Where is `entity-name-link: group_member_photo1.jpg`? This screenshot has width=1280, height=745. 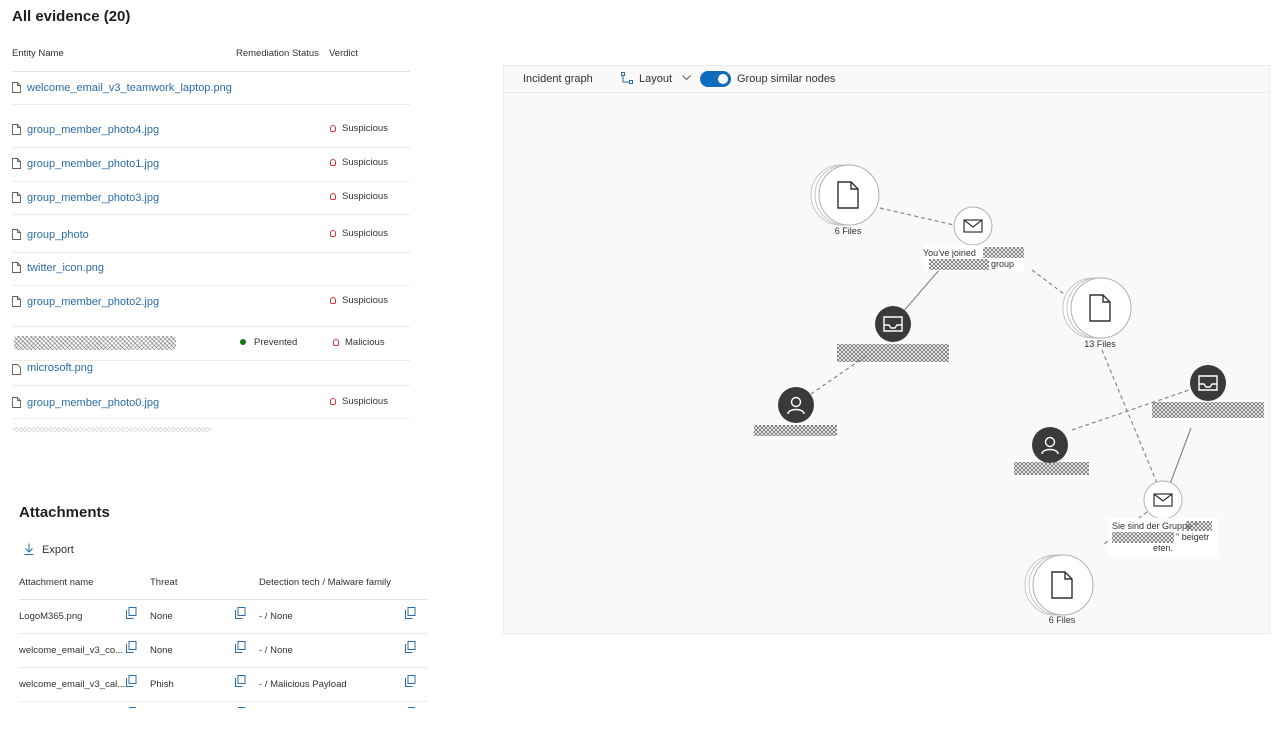
entity-name-link: group_member_photo1.jpg is located at coordinates (93, 164).